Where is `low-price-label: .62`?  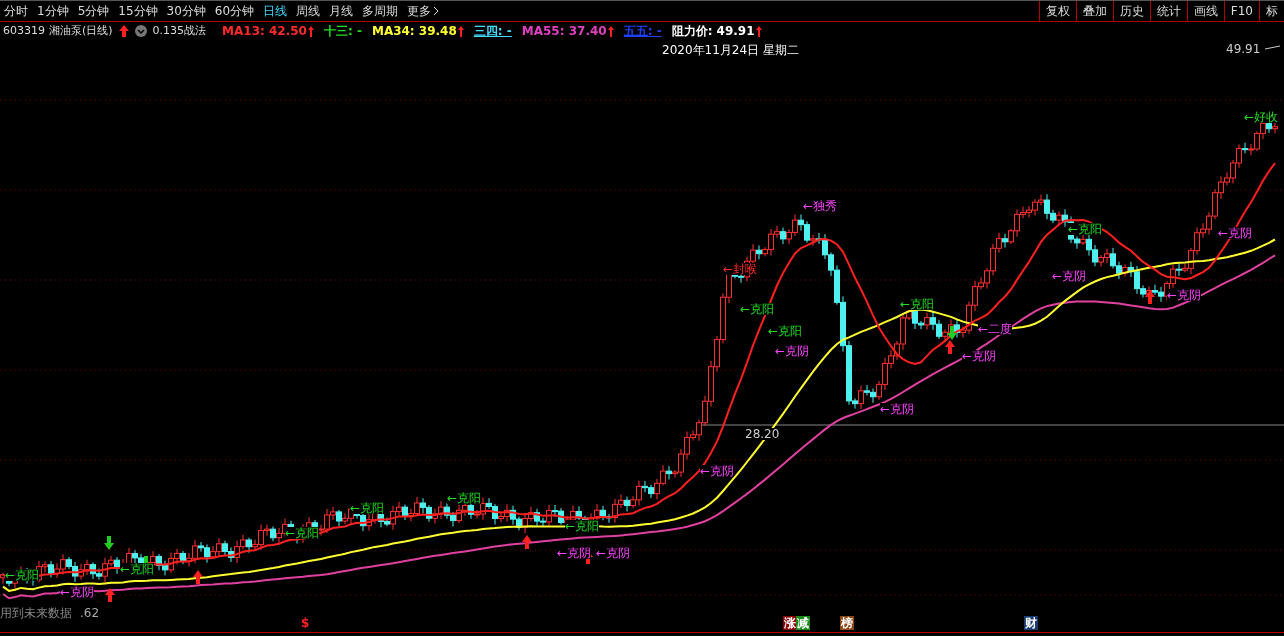 low-price-label: .62 is located at coordinates (90, 613).